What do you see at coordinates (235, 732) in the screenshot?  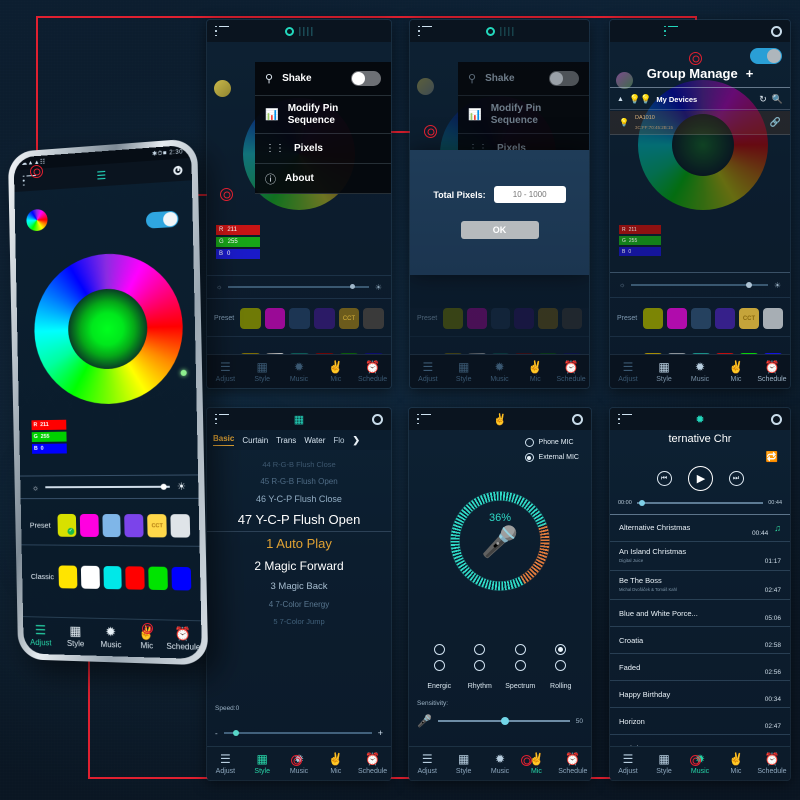 I see `speed-slider-thumb` at bounding box center [235, 732].